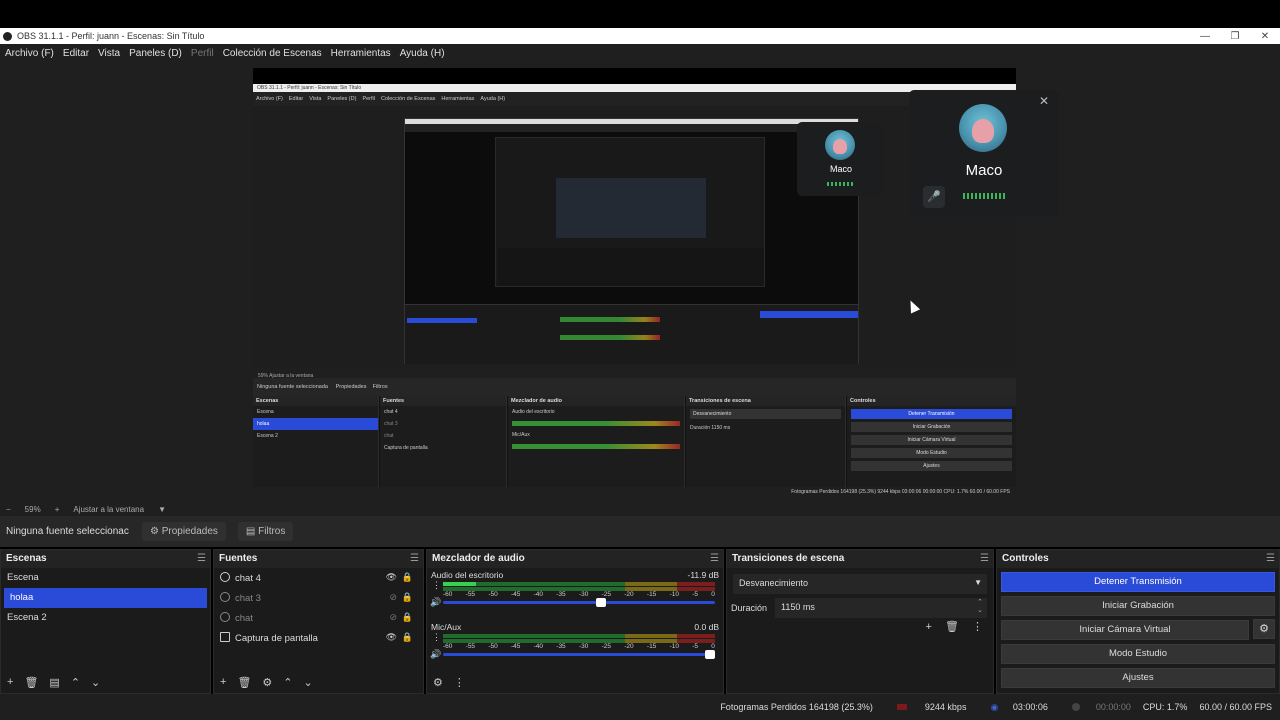 This screenshot has width=1280, height=720. I want to click on meter-tick: 0, so click(713, 594).